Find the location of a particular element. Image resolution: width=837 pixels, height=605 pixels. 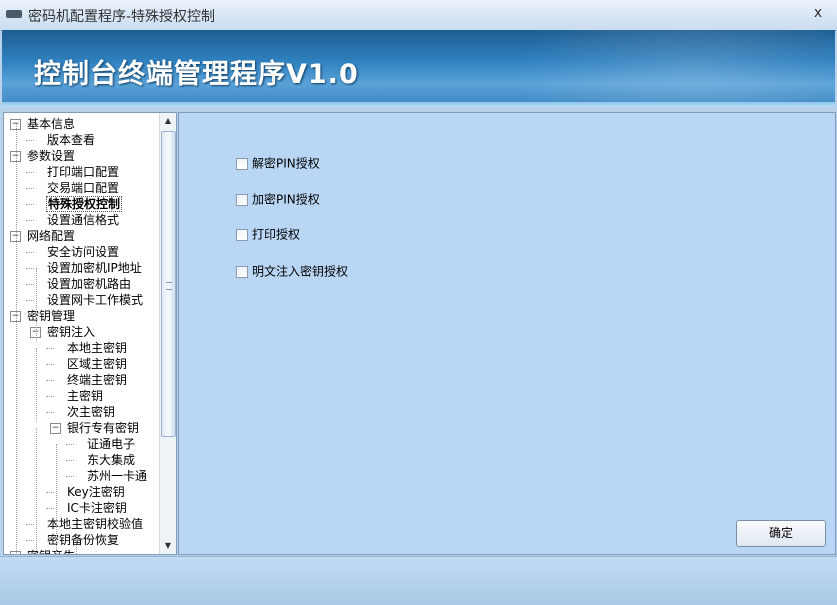

tree-item-label: 次主密钥 is located at coordinates (91, 412).